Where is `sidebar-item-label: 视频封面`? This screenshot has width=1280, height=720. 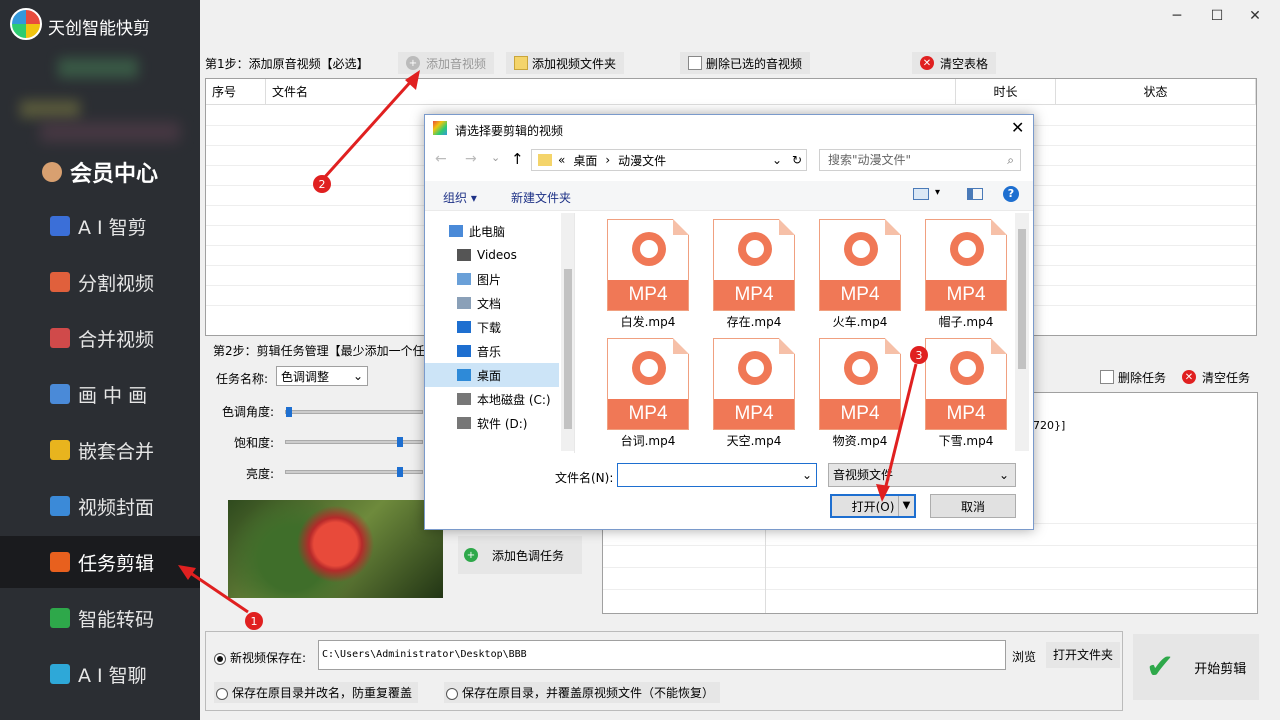 sidebar-item-label: 视频封面 is located at coordinates (116, 507).